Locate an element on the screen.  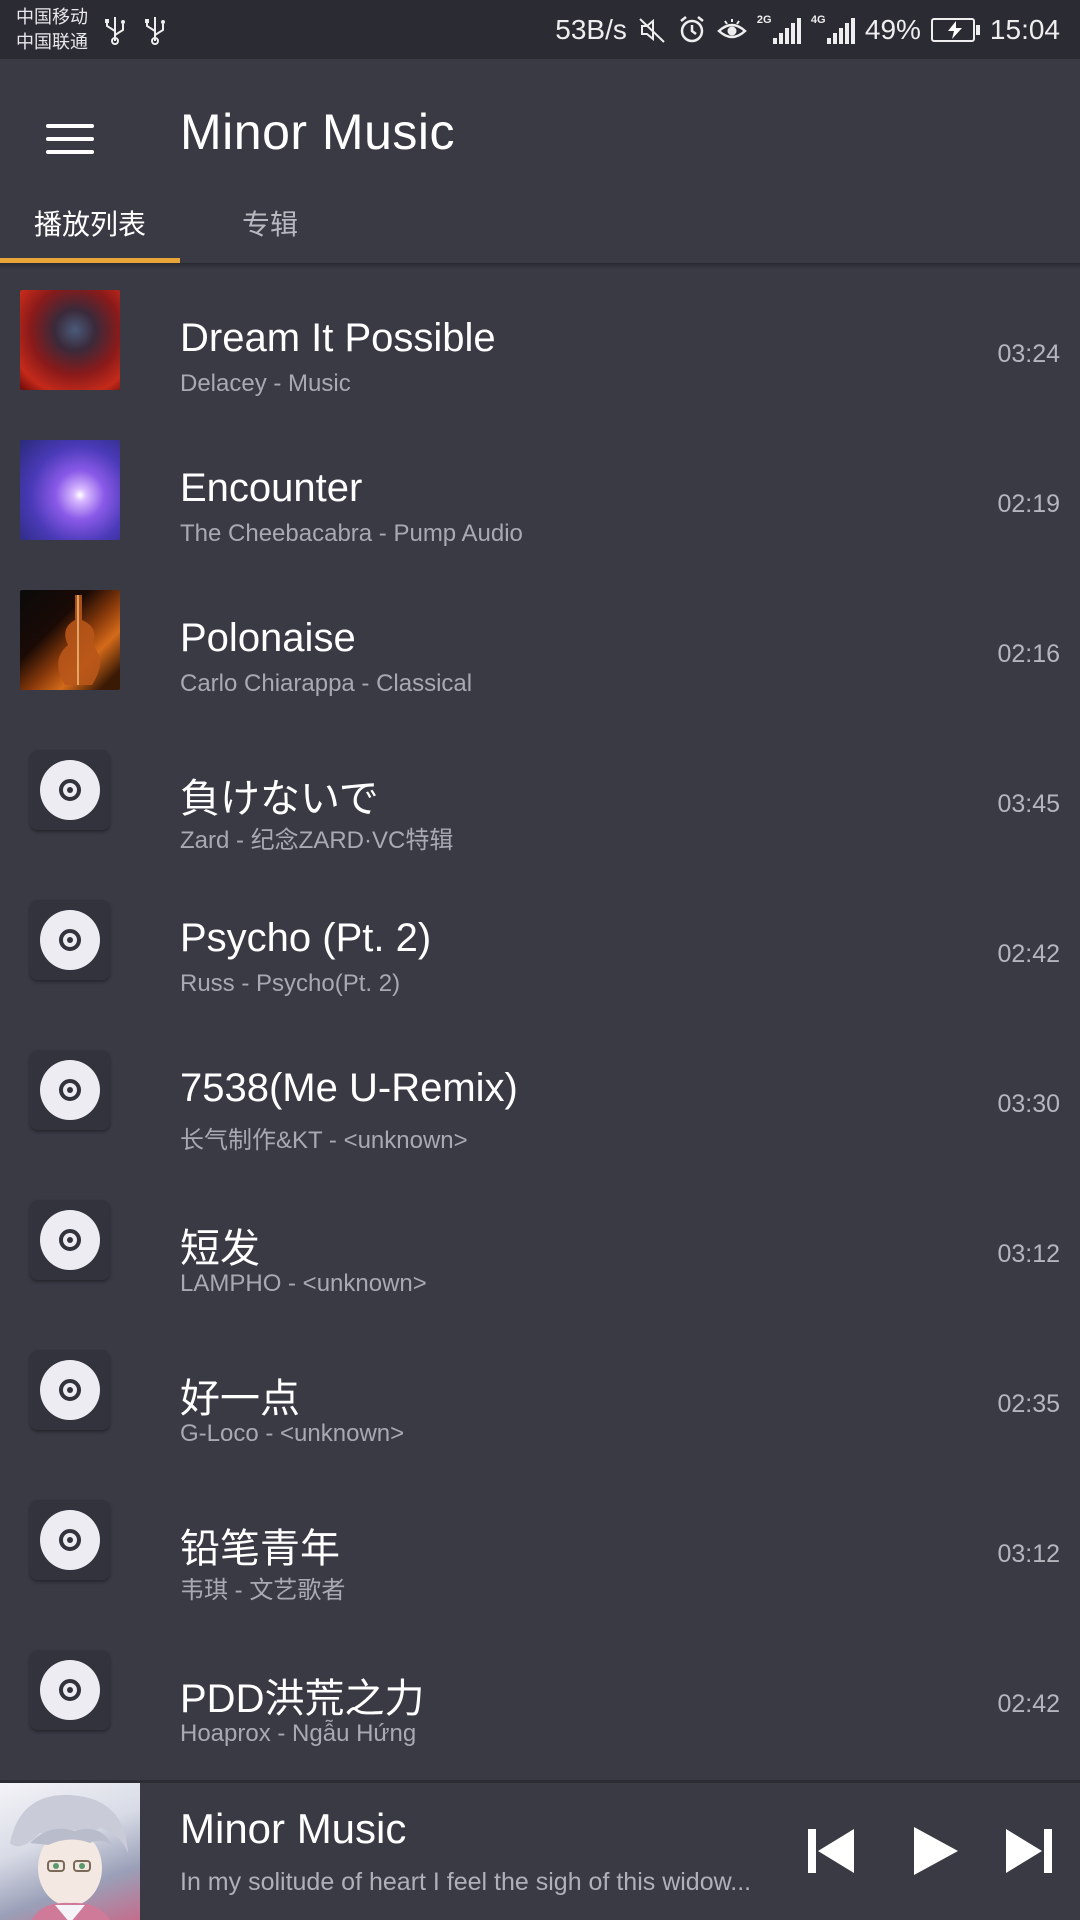
status-bar: 中国移动 中国联通 53B/s 2G 4G 49% 15:04 is located at coordinates (540, 29).